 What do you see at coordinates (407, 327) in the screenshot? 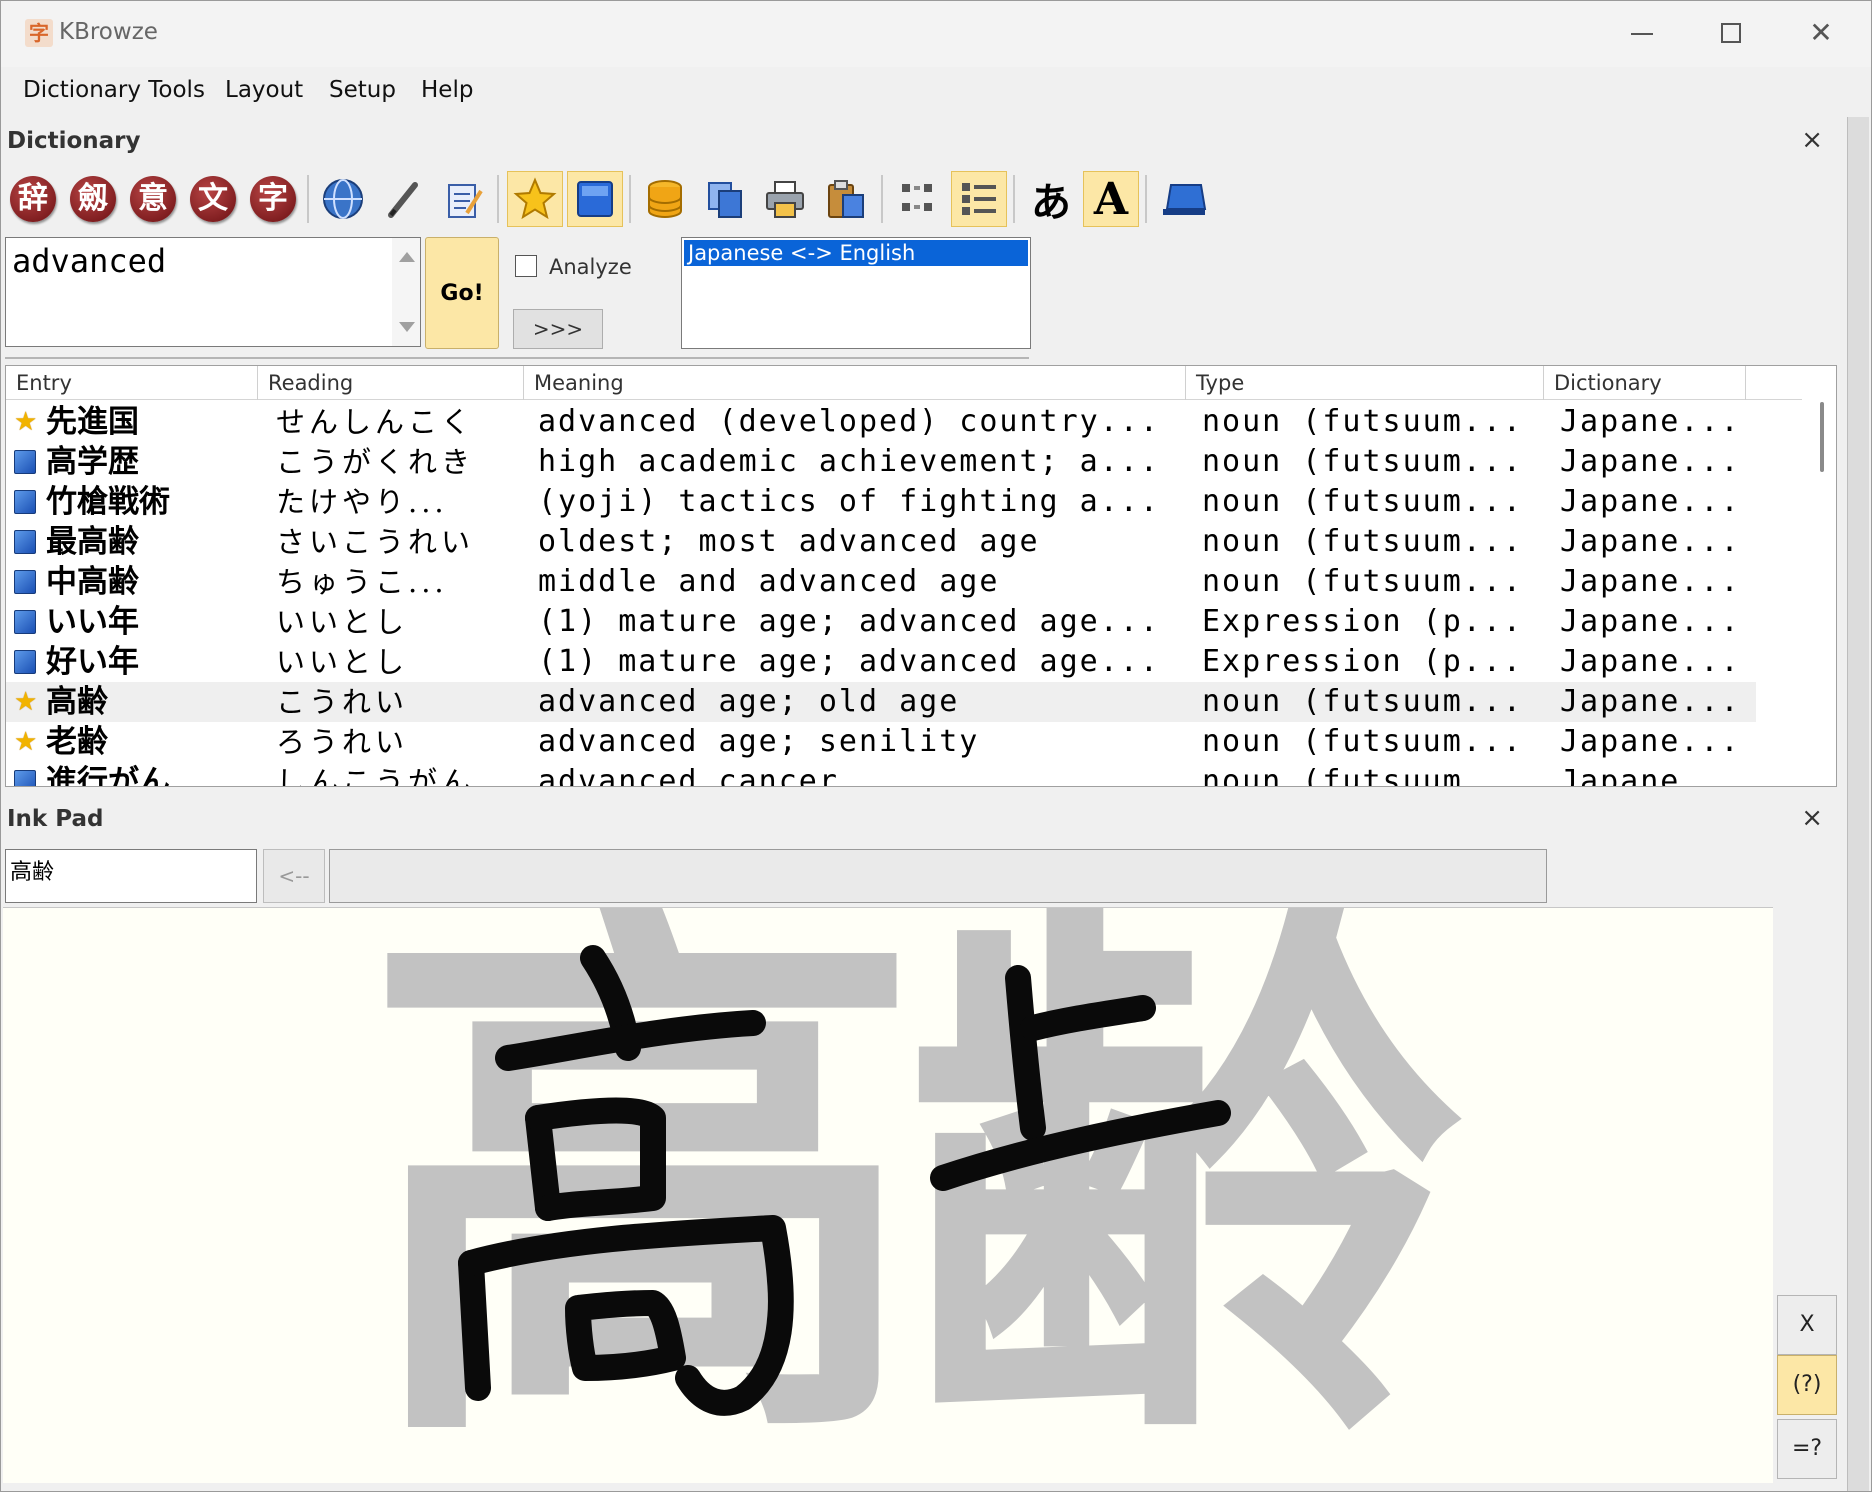
I see `scroll-down-icon` at bounding box center [407, 327].